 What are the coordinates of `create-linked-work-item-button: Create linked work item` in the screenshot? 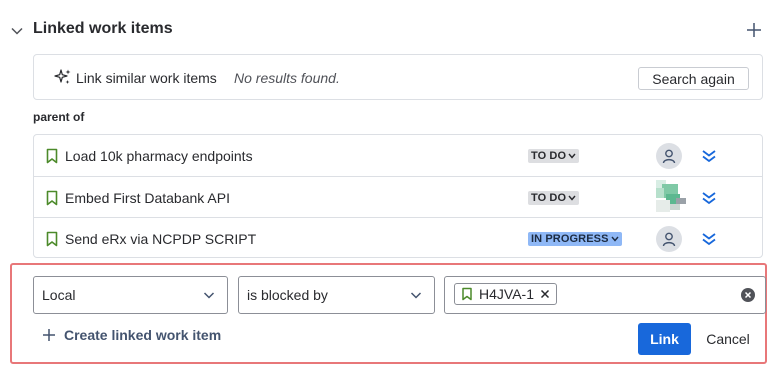 It's located at (131, 335).